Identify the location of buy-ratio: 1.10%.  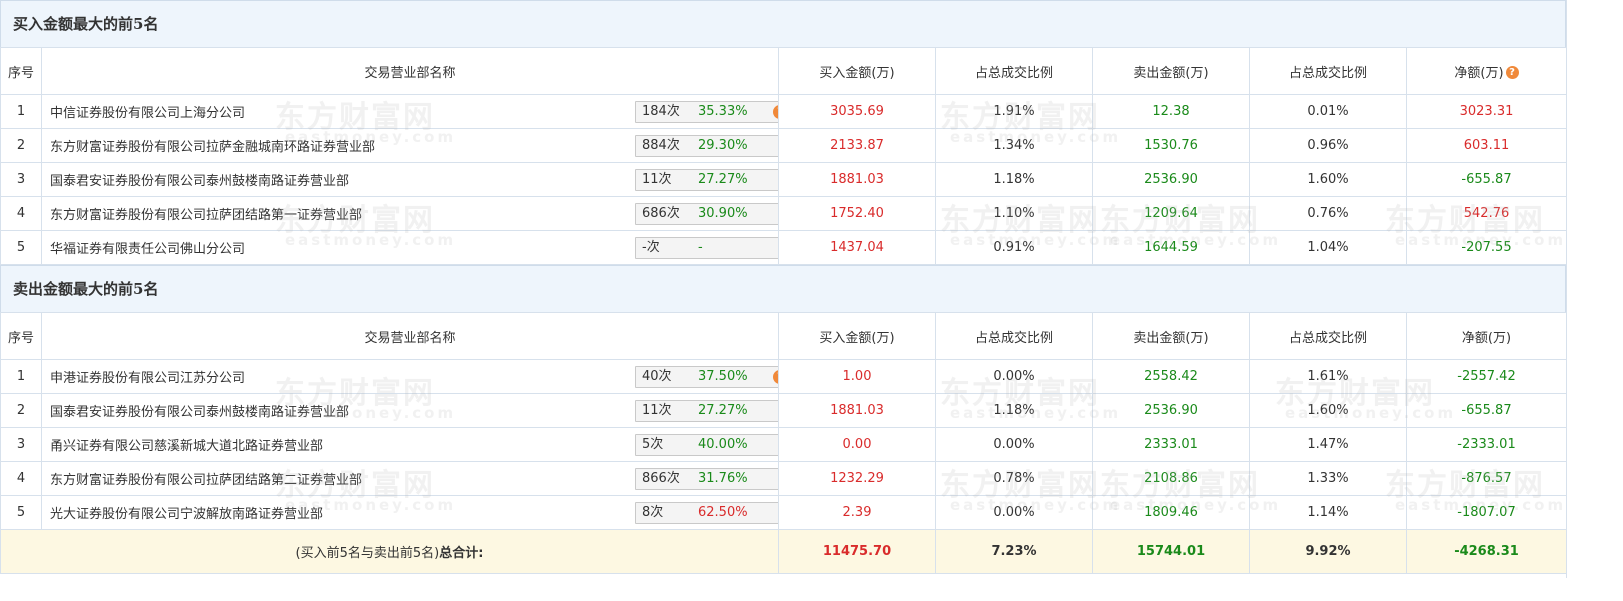
(1014, 213).